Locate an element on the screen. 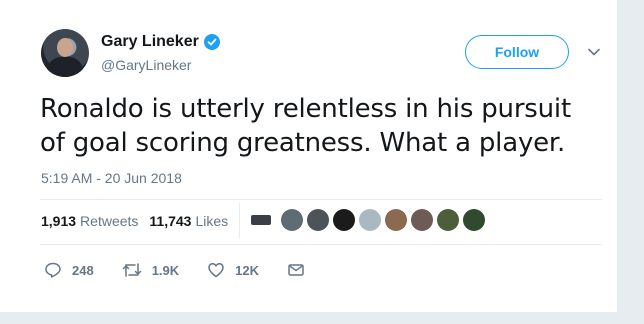  likes-count: 11,743 is located at coordinates (170, 221).